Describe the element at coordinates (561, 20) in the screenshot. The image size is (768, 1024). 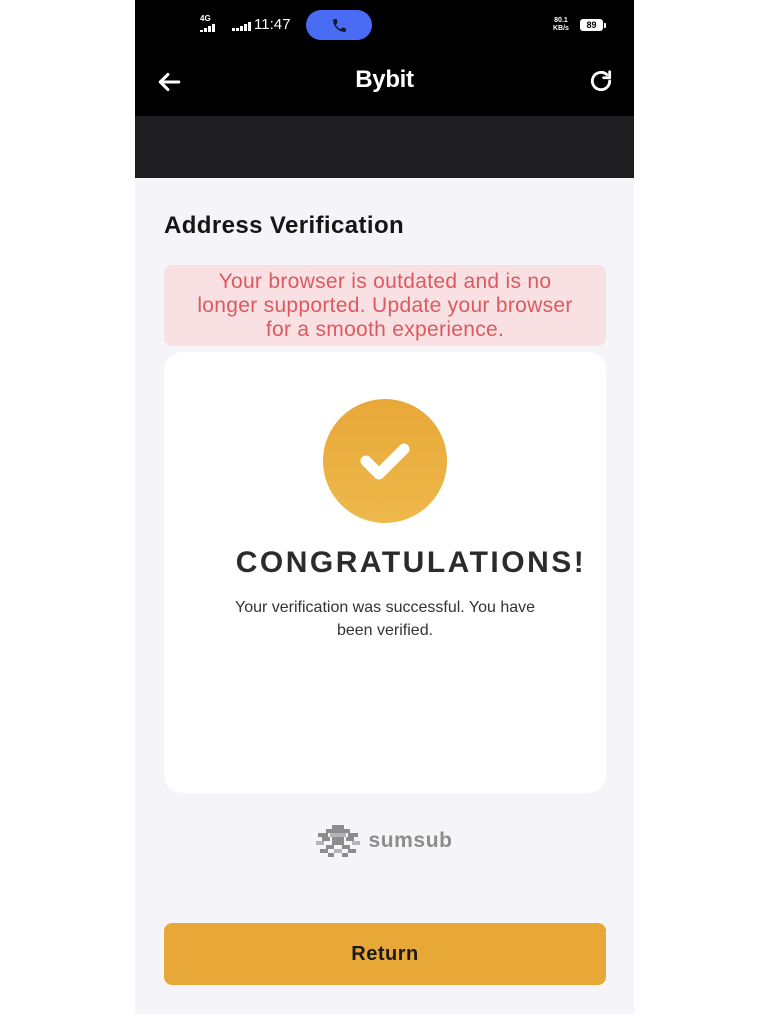
I see `network-speed-value: 80.1` at that location.